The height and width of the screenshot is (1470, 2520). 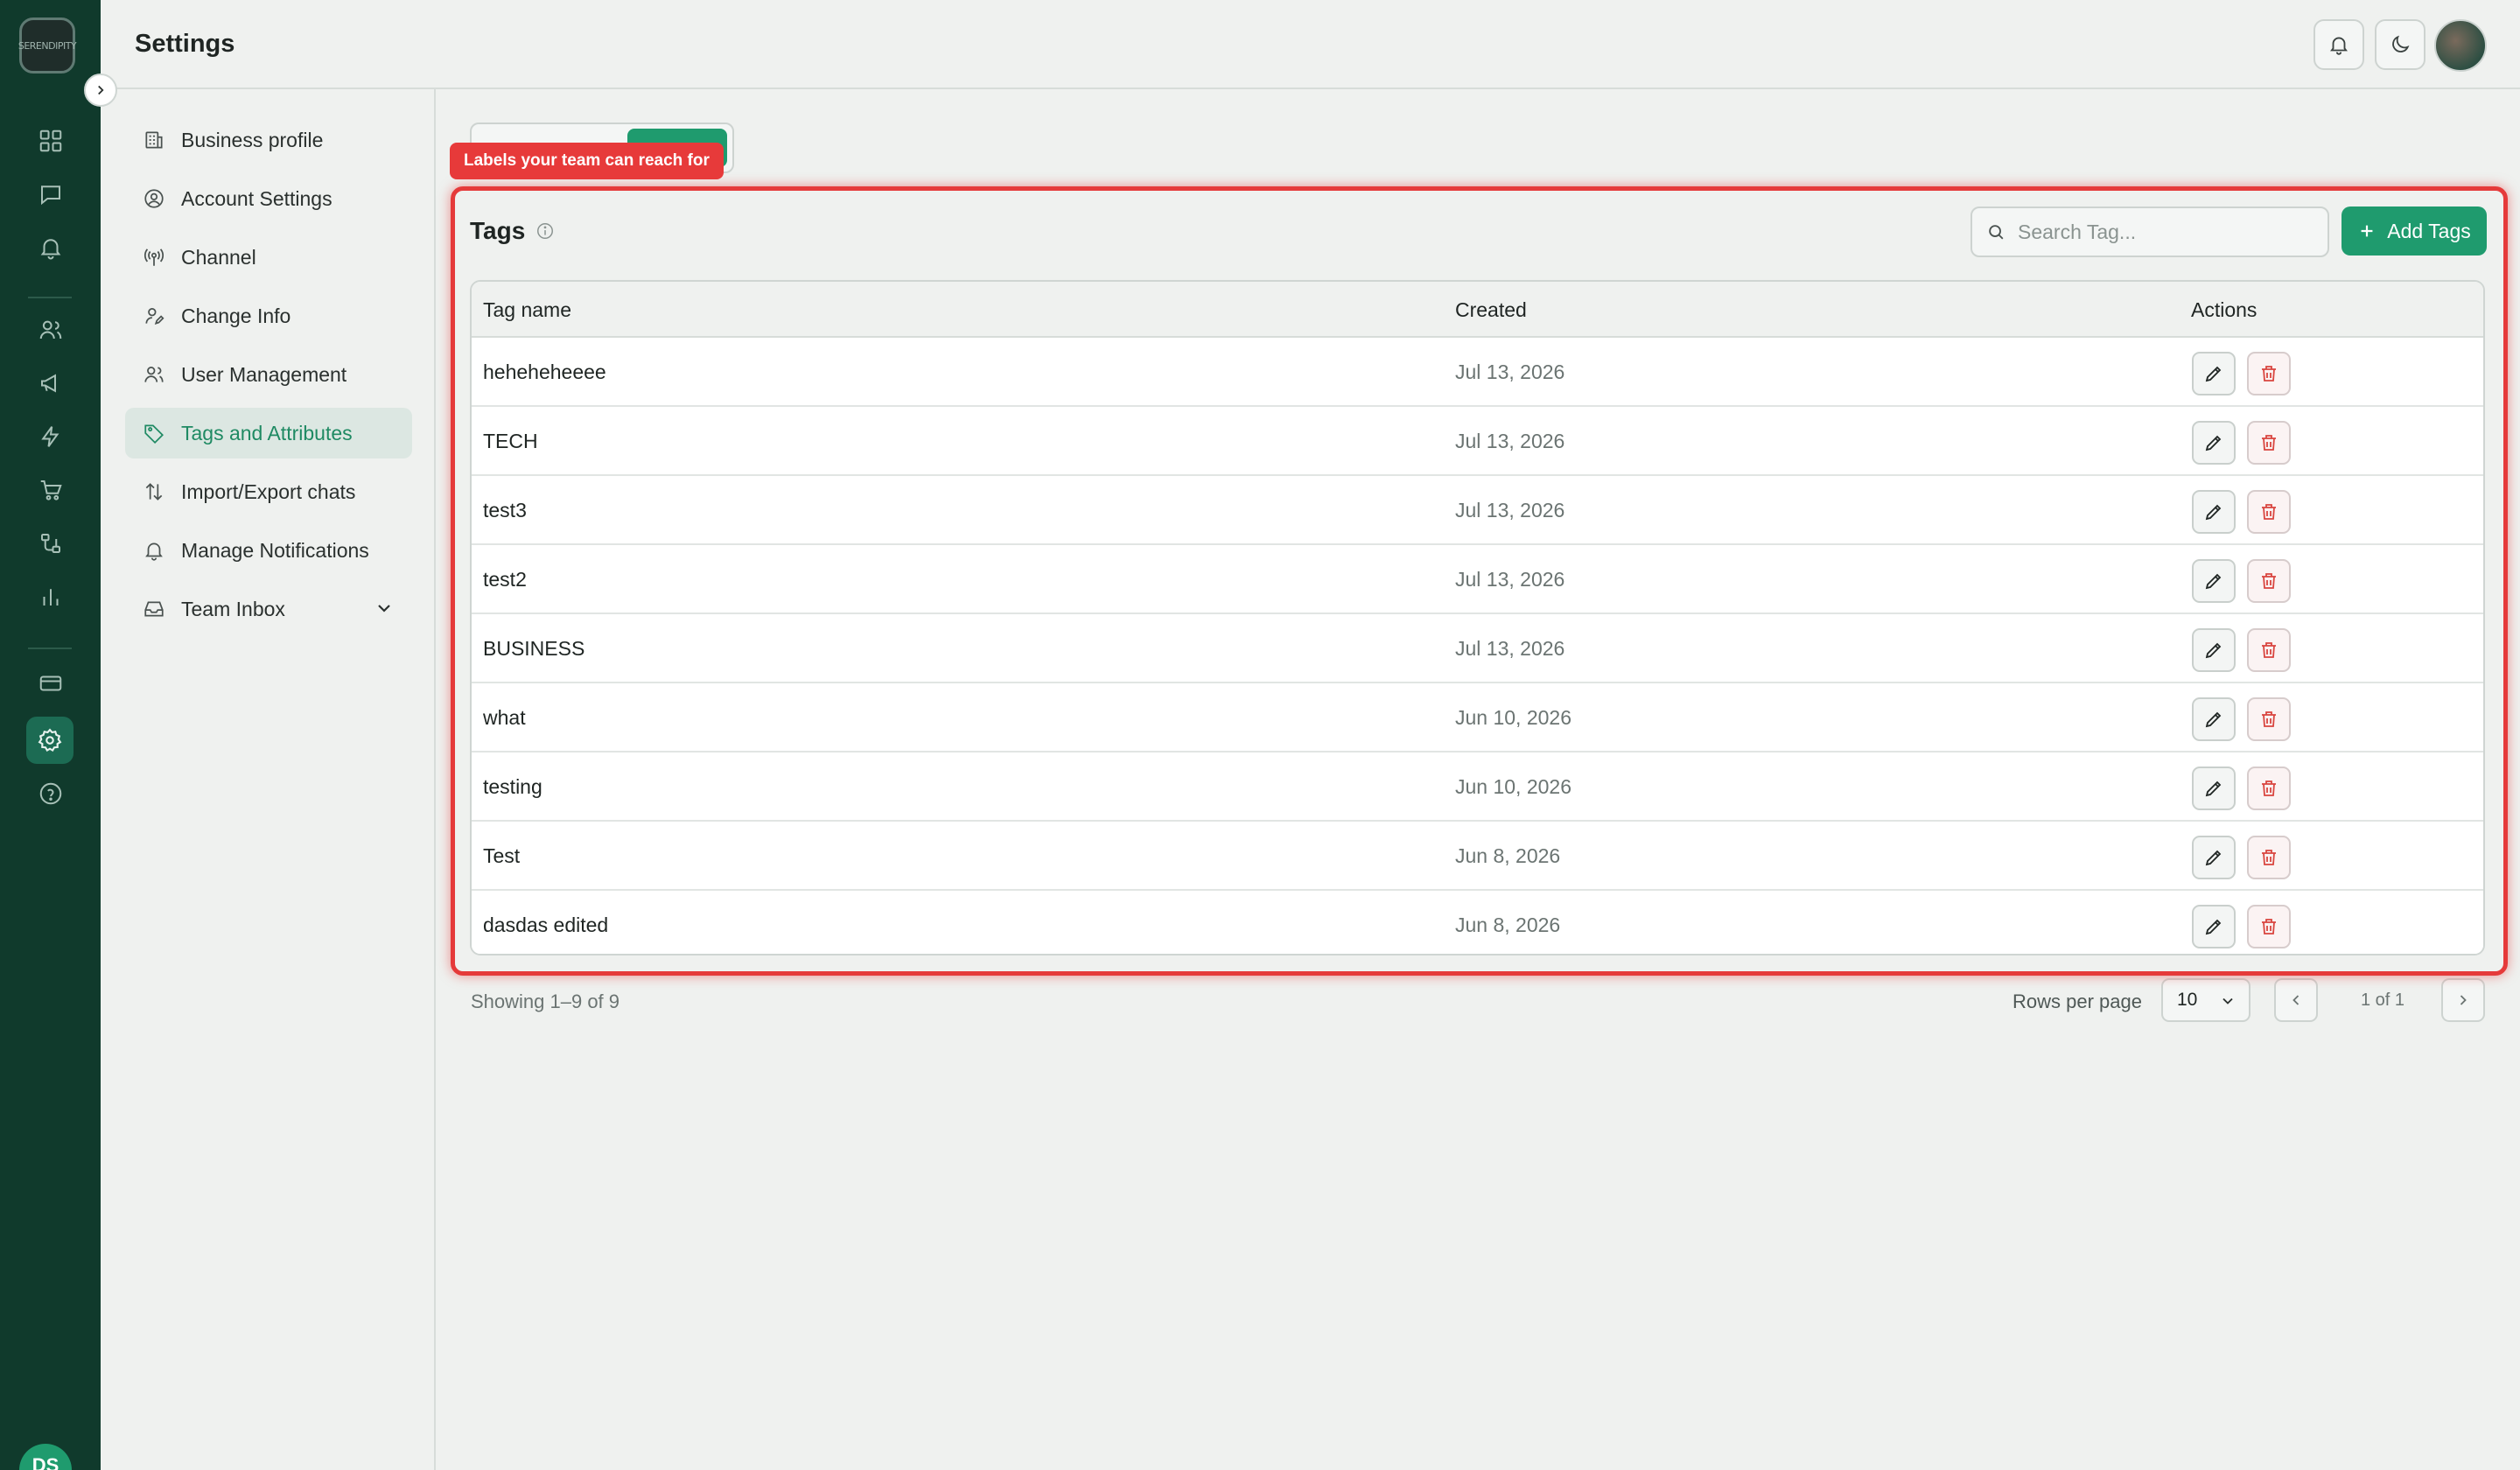 I want to click on help-icon, so click(x=51, y=793).